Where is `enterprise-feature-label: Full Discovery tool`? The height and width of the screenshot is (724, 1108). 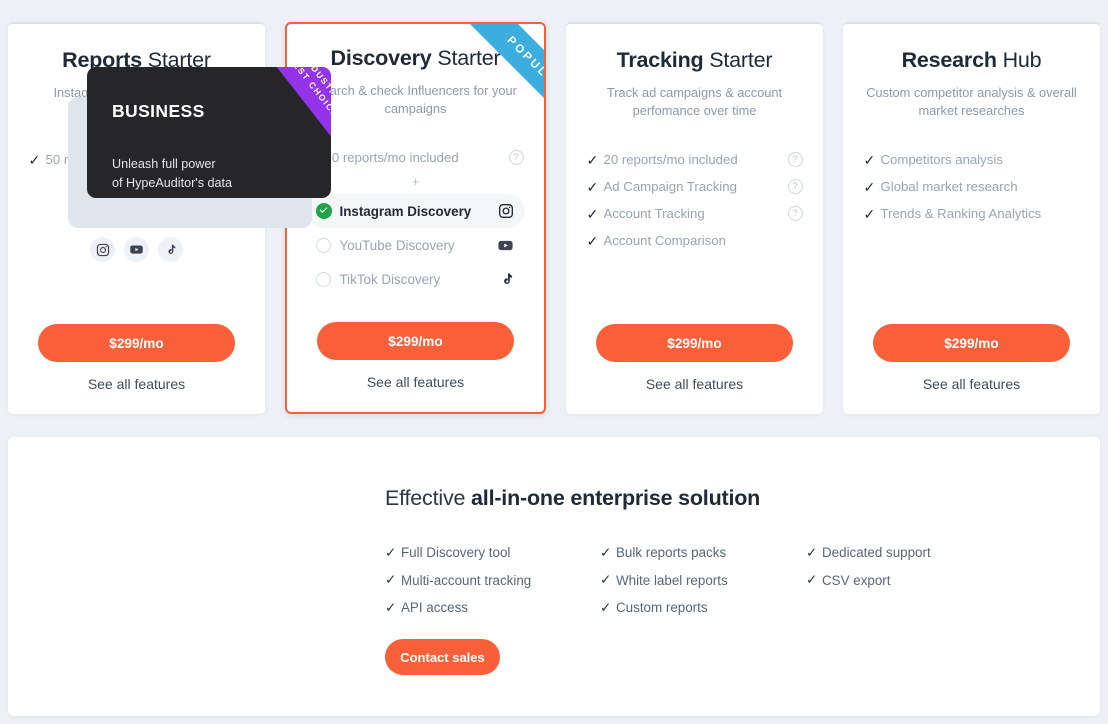
enterprise-feature-label: Full Discovery tool is located at coordinates (456, 553).